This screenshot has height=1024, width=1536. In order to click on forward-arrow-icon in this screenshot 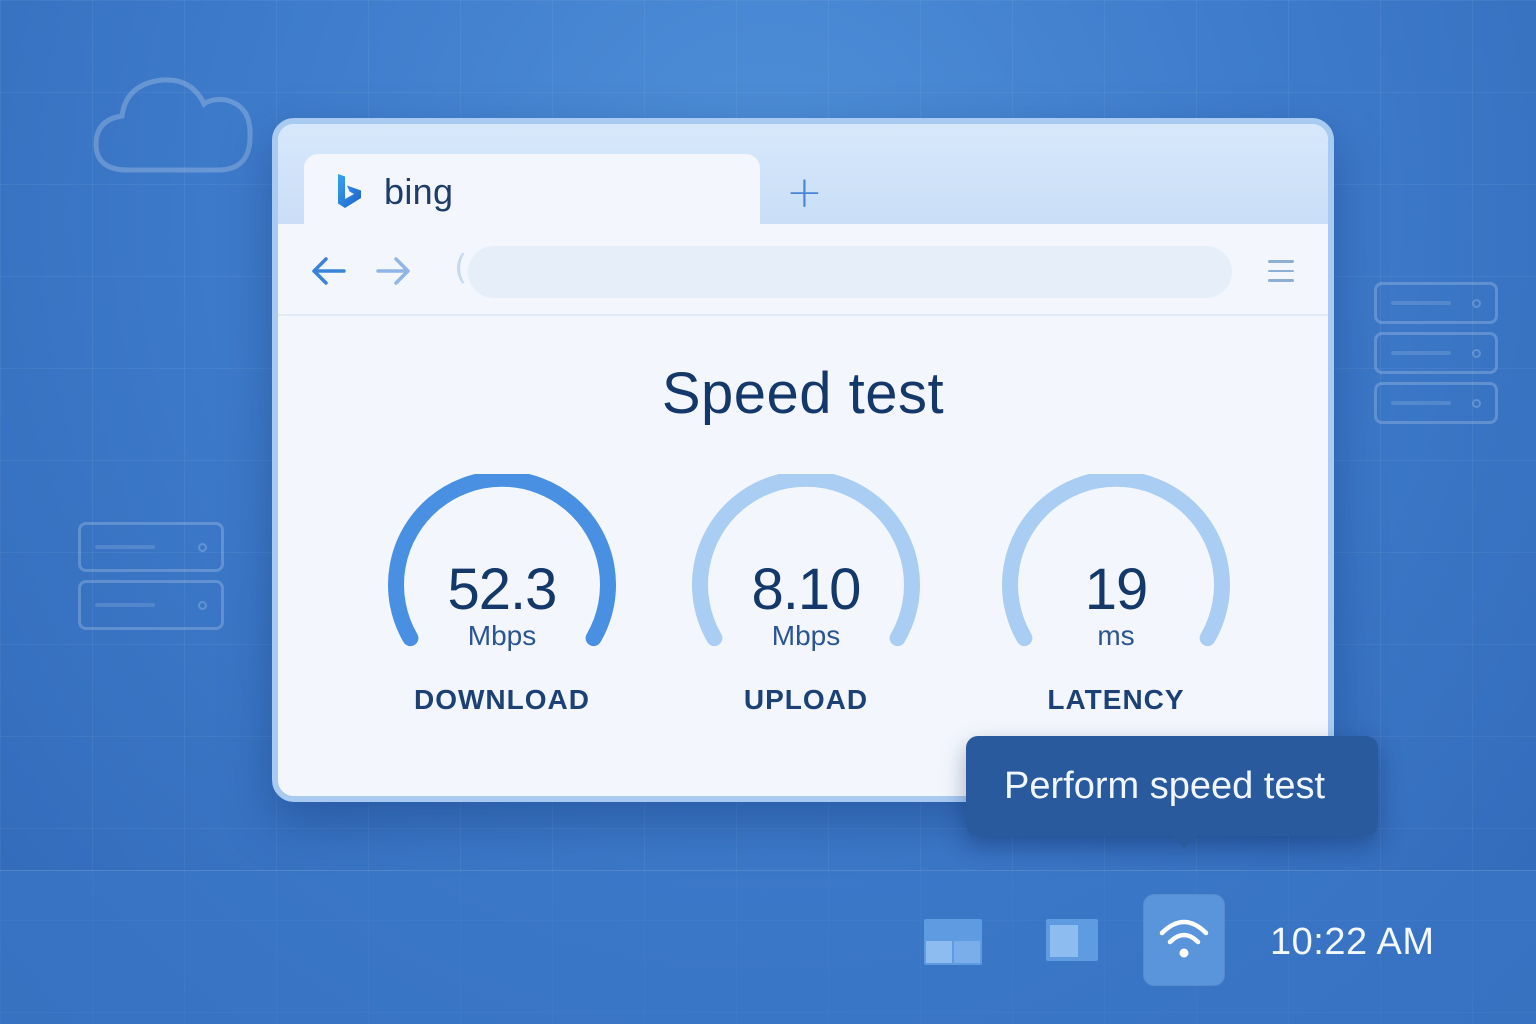, I will do `click(394, 271)`.